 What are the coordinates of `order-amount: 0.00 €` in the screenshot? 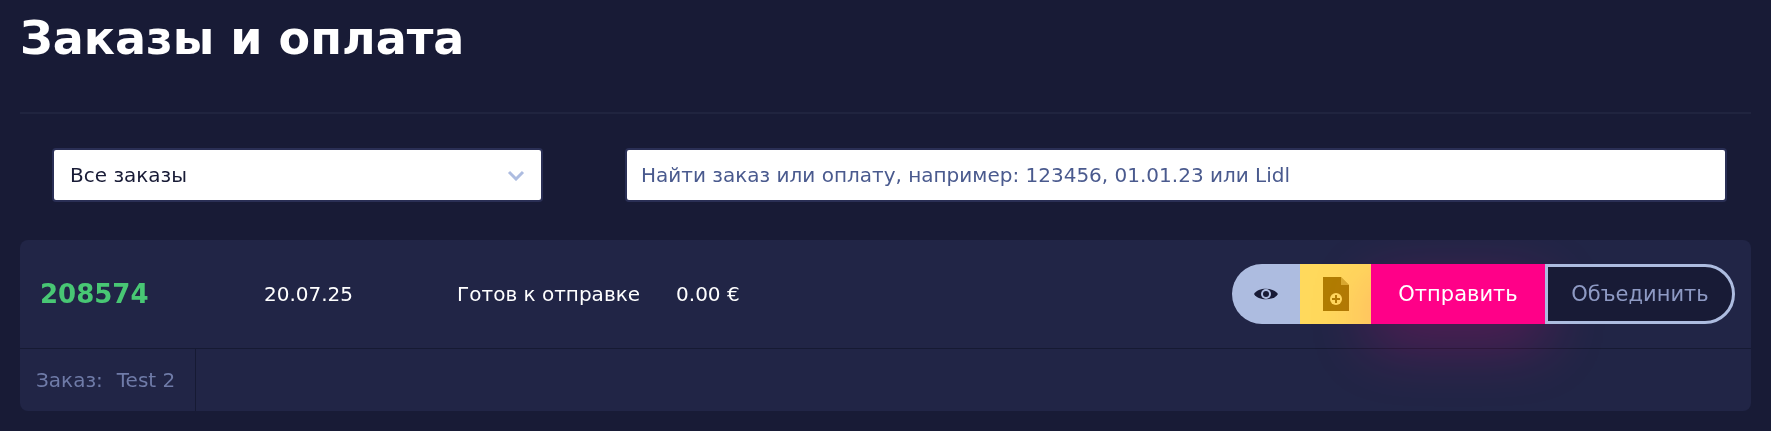 It's located at (708, 294).